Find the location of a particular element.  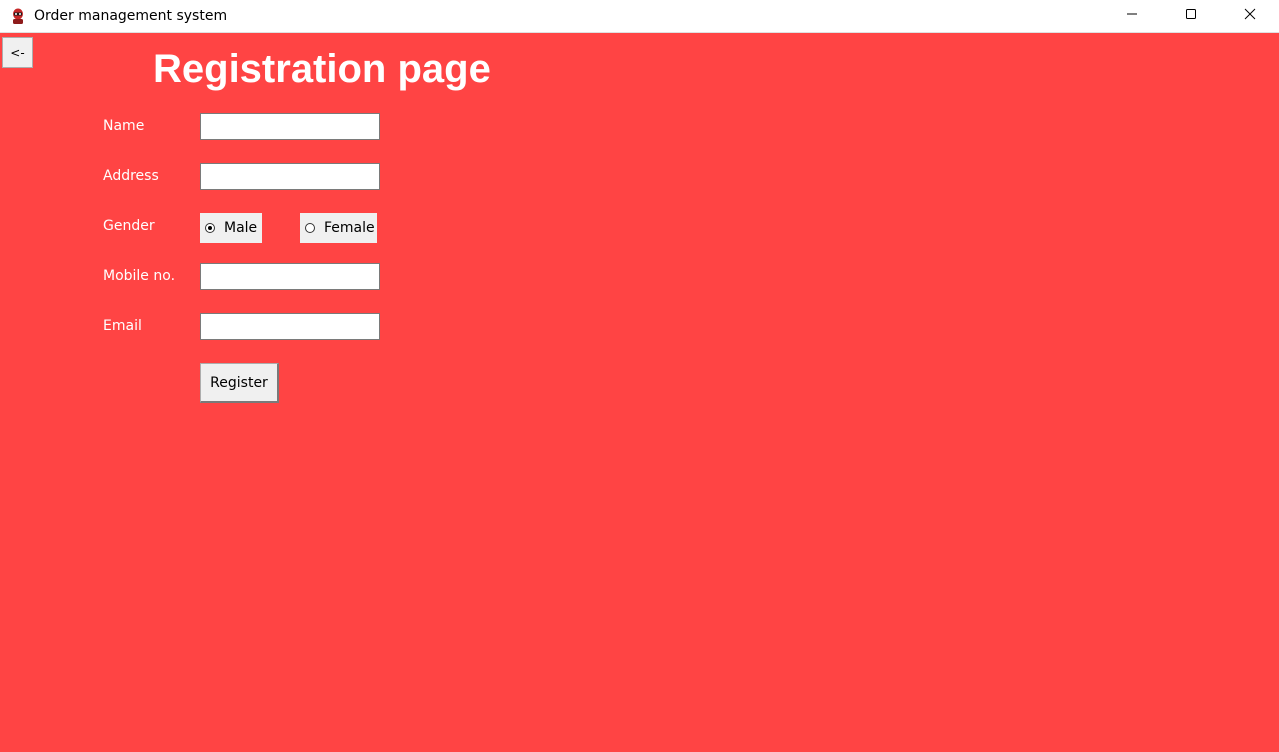

close-button is located at coordinates (1249, 14).